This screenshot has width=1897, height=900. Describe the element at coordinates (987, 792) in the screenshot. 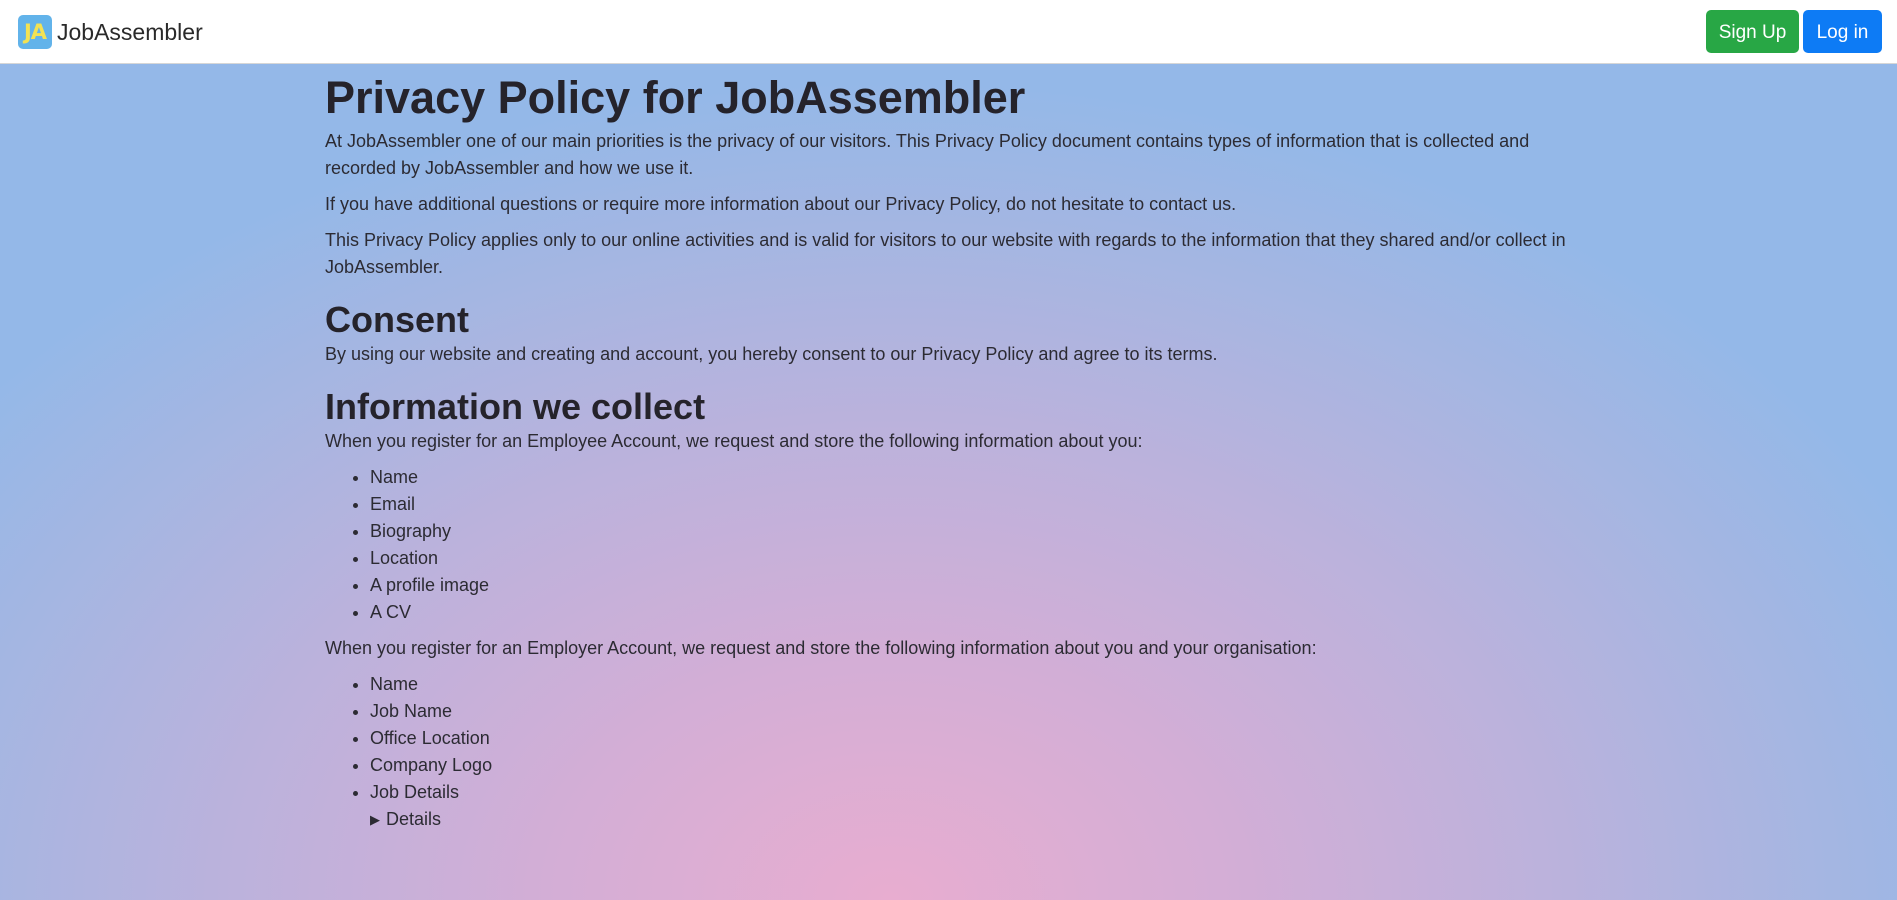

I see `list-item: Job Details` at that location.